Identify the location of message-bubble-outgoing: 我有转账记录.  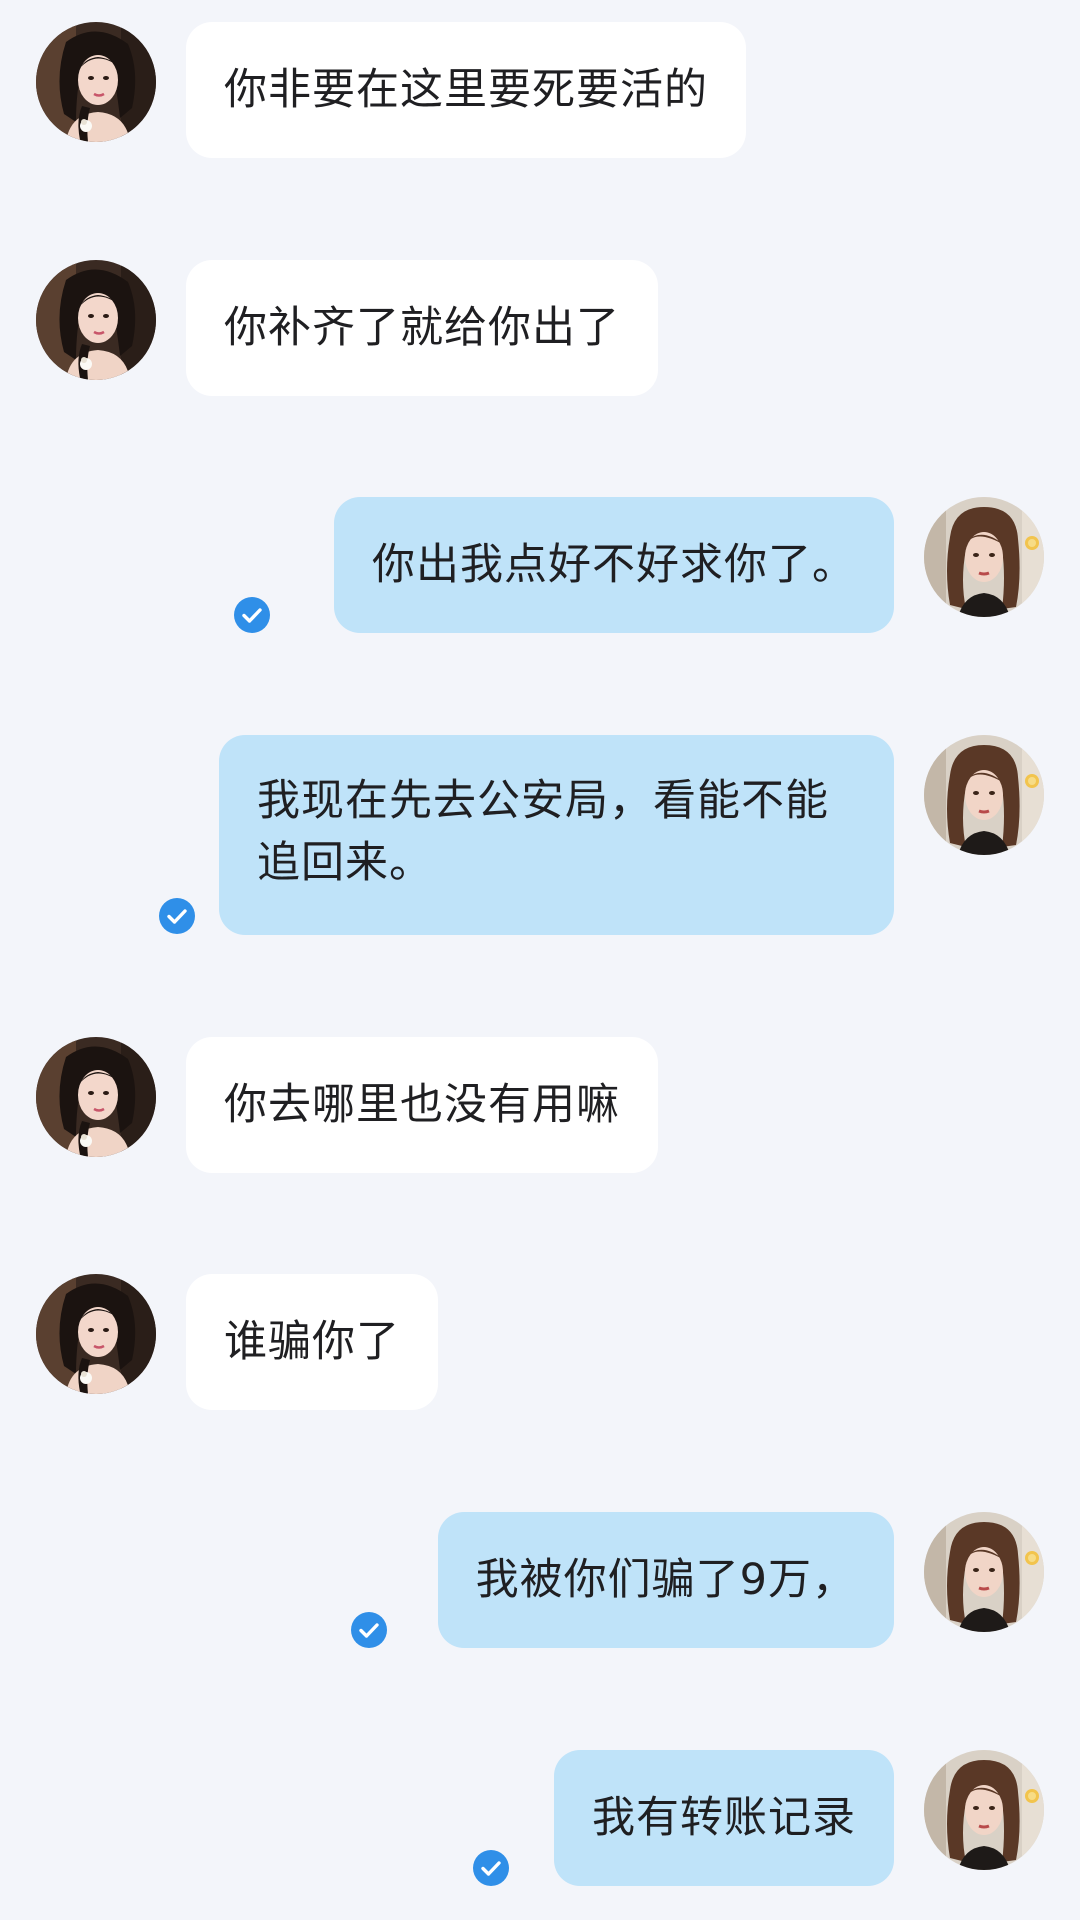
(724, 1818).